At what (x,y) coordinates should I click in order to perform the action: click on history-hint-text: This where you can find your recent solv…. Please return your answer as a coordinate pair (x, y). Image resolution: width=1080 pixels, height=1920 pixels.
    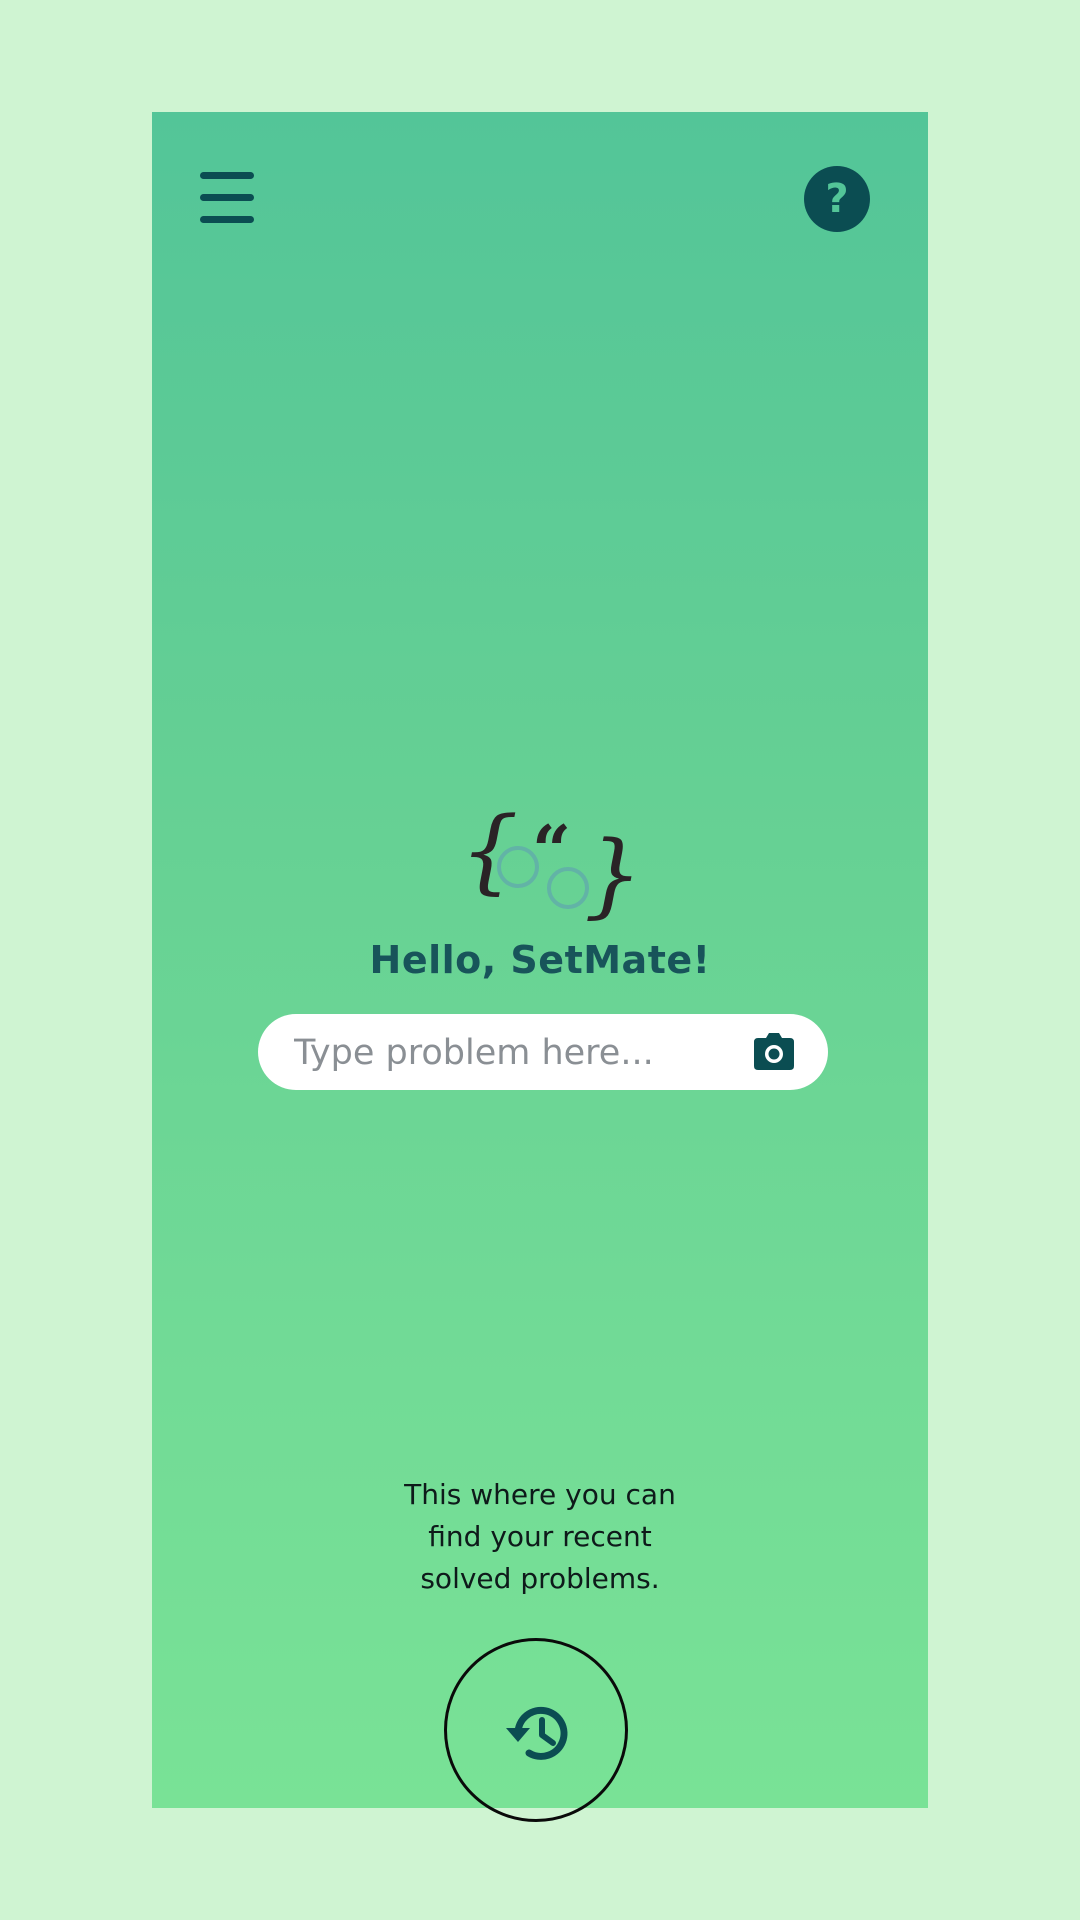
    Looking at the image, I should click on (540, 1537).